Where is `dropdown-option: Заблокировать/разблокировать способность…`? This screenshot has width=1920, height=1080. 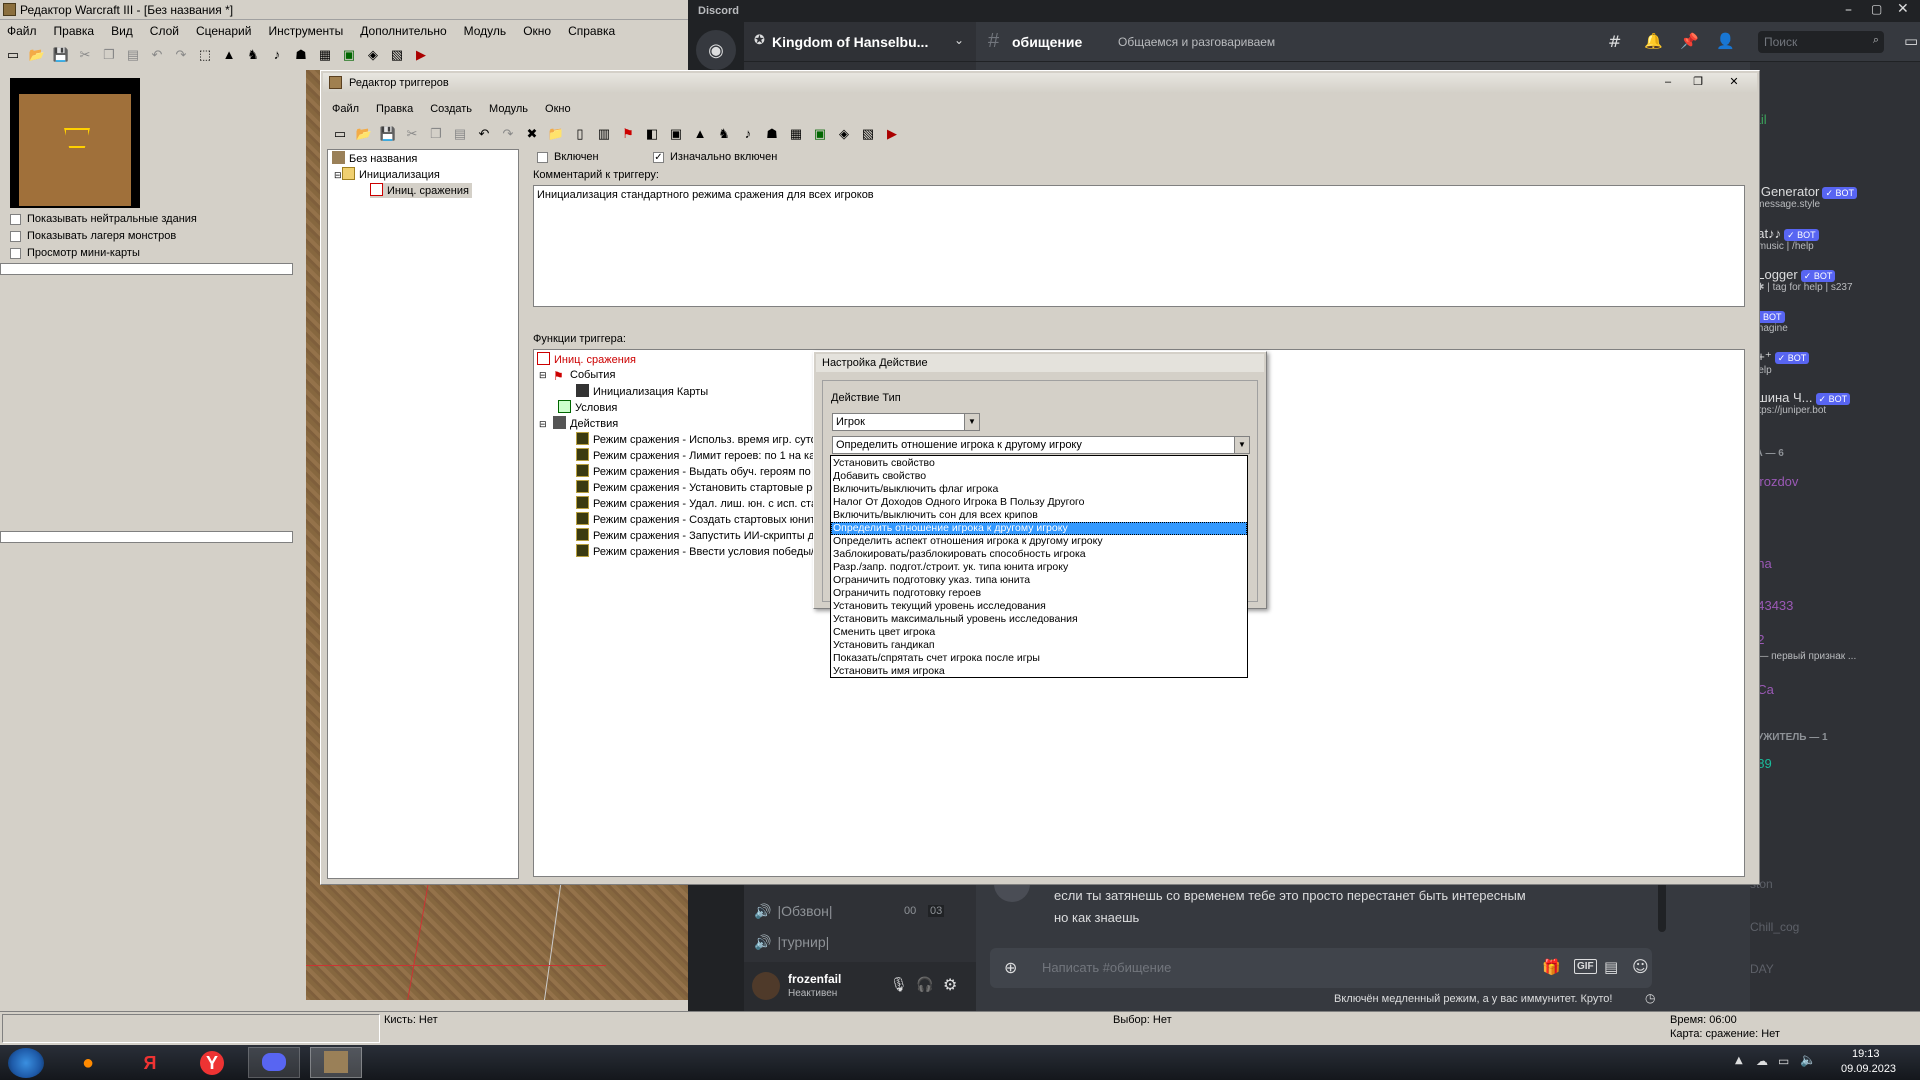 dropdown-option: Заблокировать/разблокировать способность… is located at coordinates (1039, 554).